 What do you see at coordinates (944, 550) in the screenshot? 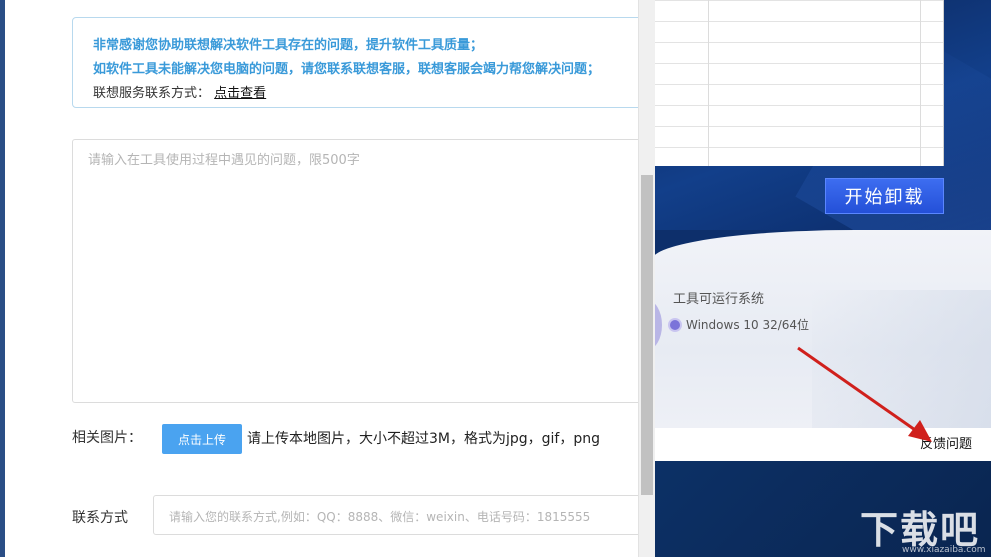
I see `watermark-url: www.xiazaiba.com` at bounding box center [944, 550].